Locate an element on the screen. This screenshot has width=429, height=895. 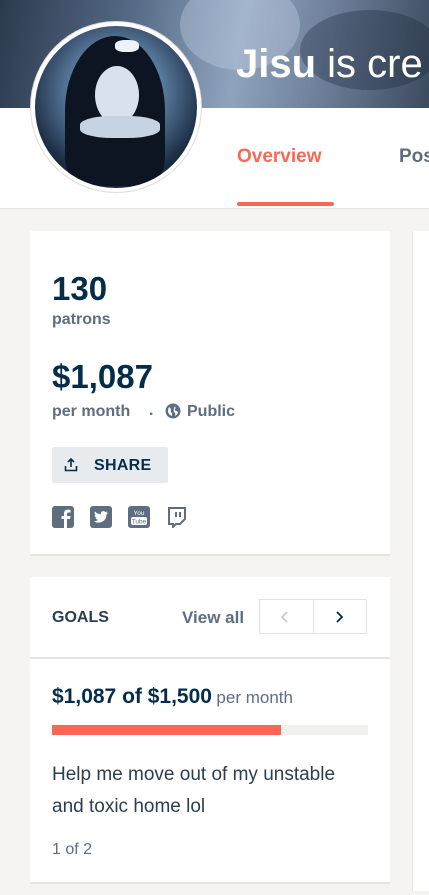
tab-overview: Overview is located at coordinates (279, 157).